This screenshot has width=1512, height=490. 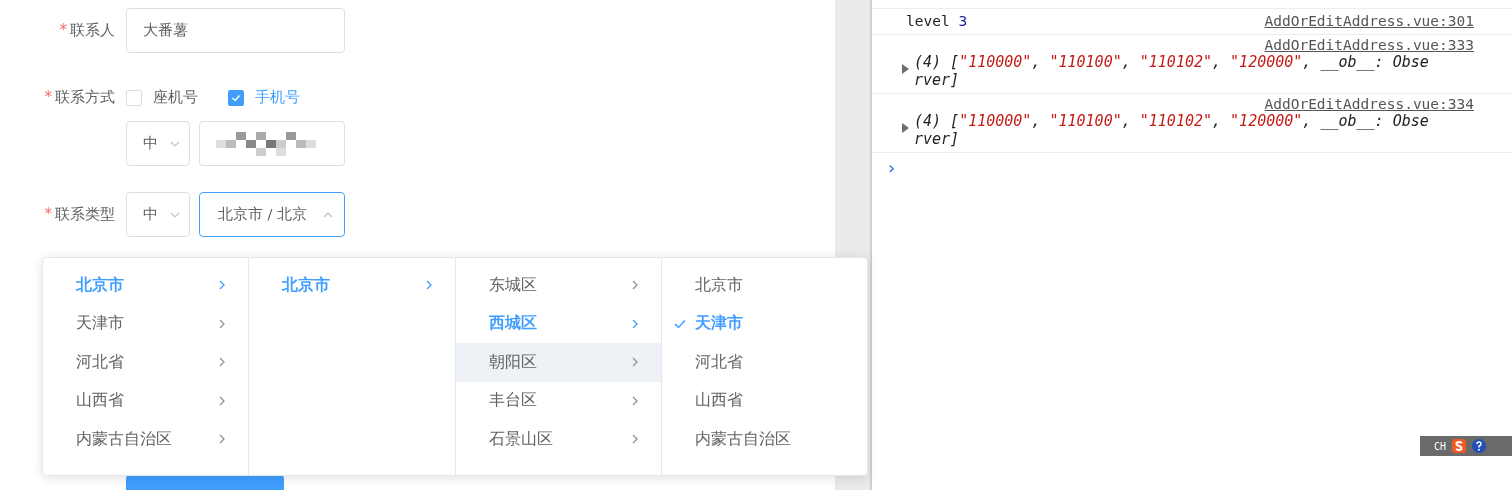 I want to click on checkbox, so click(x=236, y=97).